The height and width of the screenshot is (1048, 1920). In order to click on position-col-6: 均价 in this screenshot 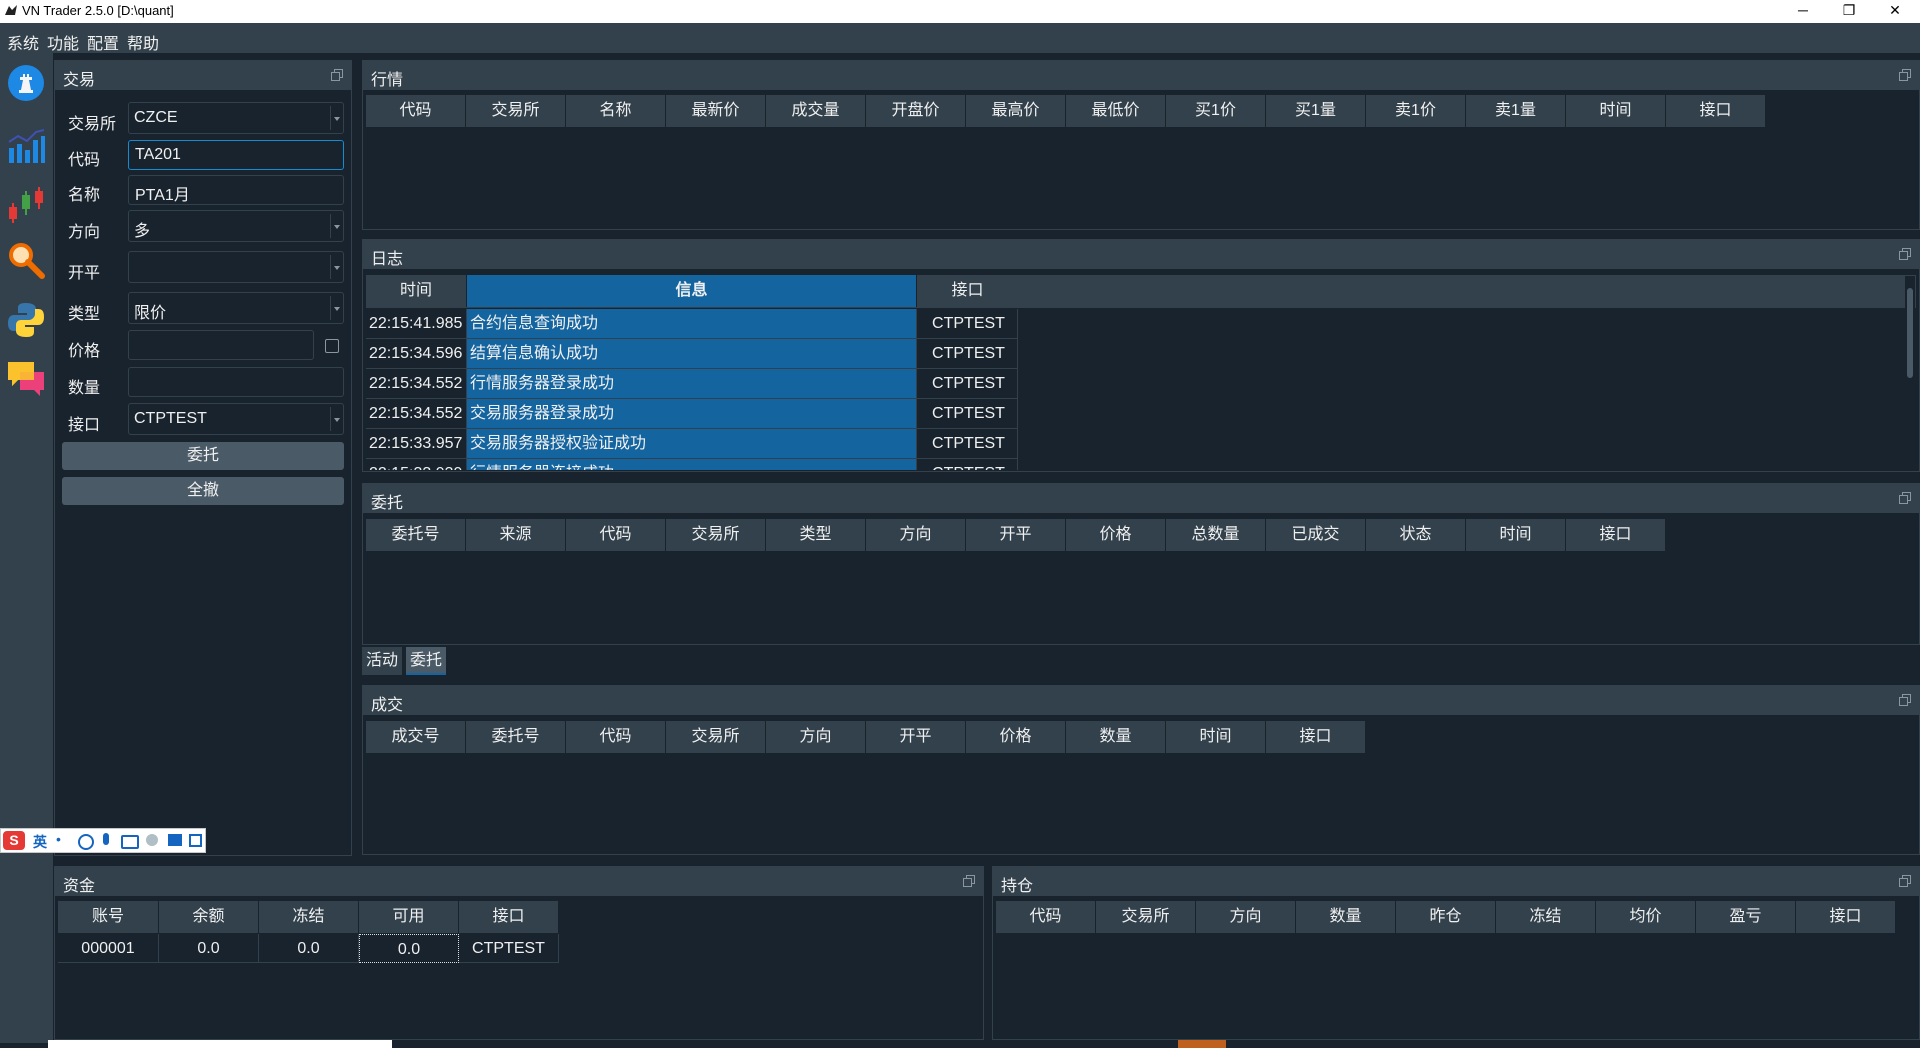, I will do `click(1646, 917)`.